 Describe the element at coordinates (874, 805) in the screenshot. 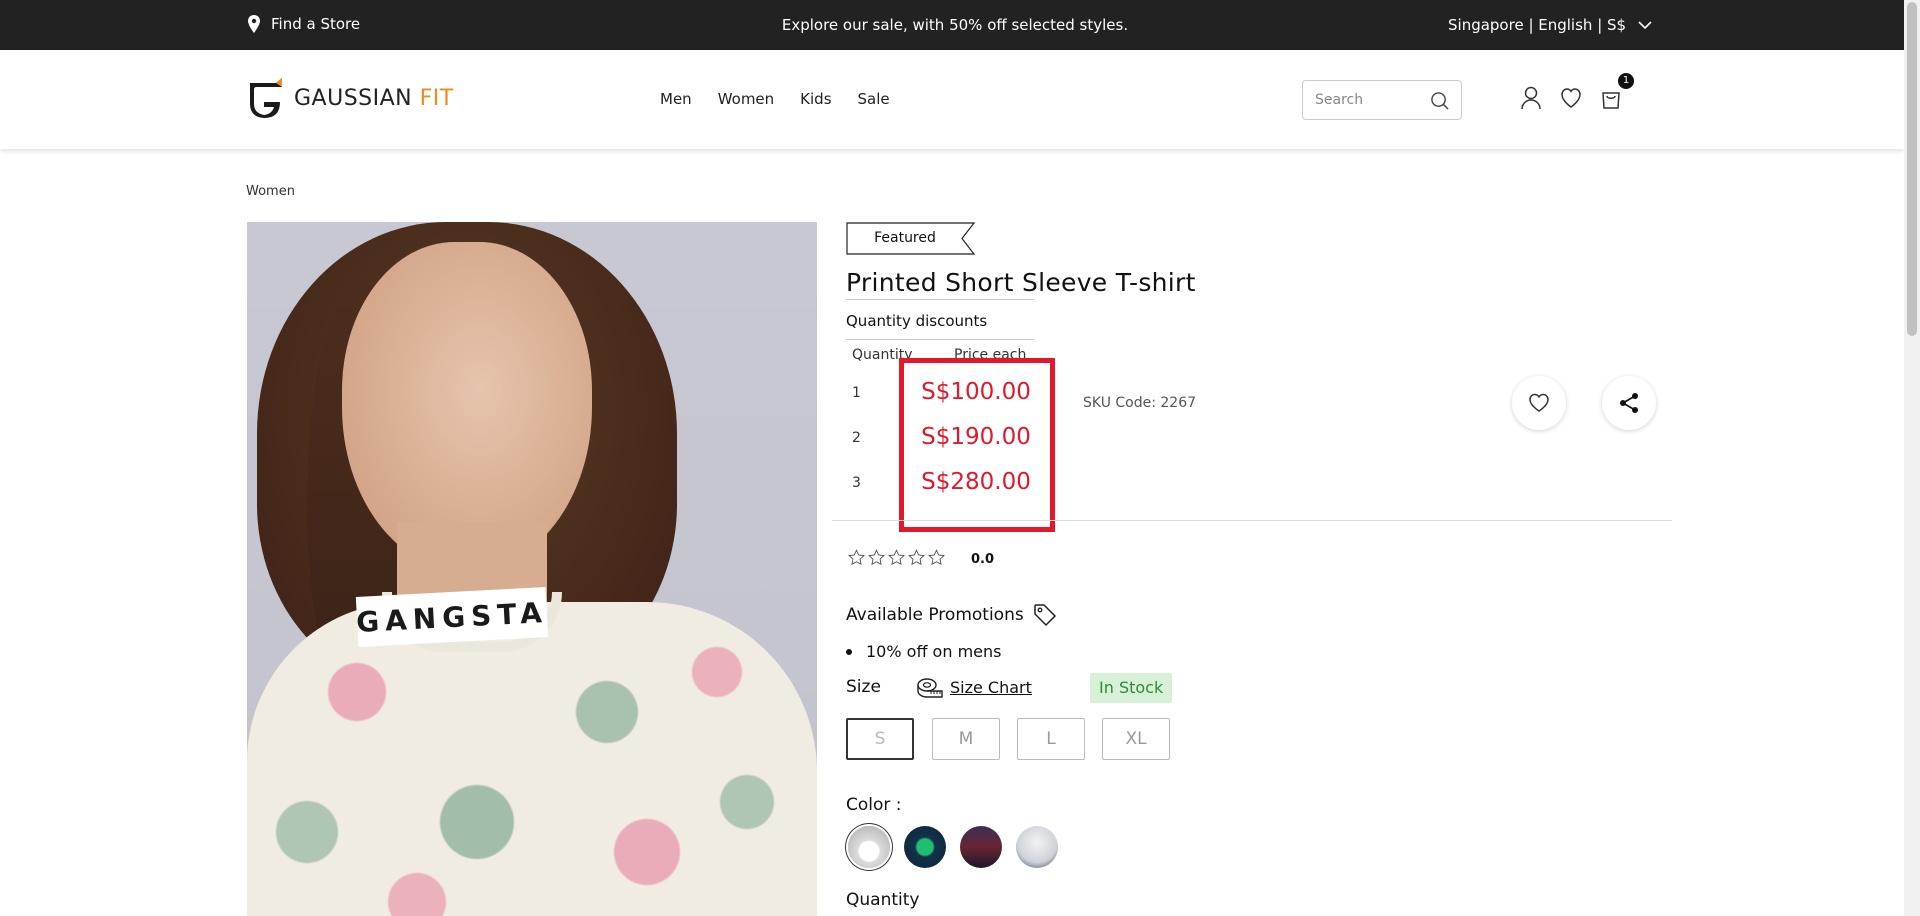

I see `color-label: Color :` at that location.